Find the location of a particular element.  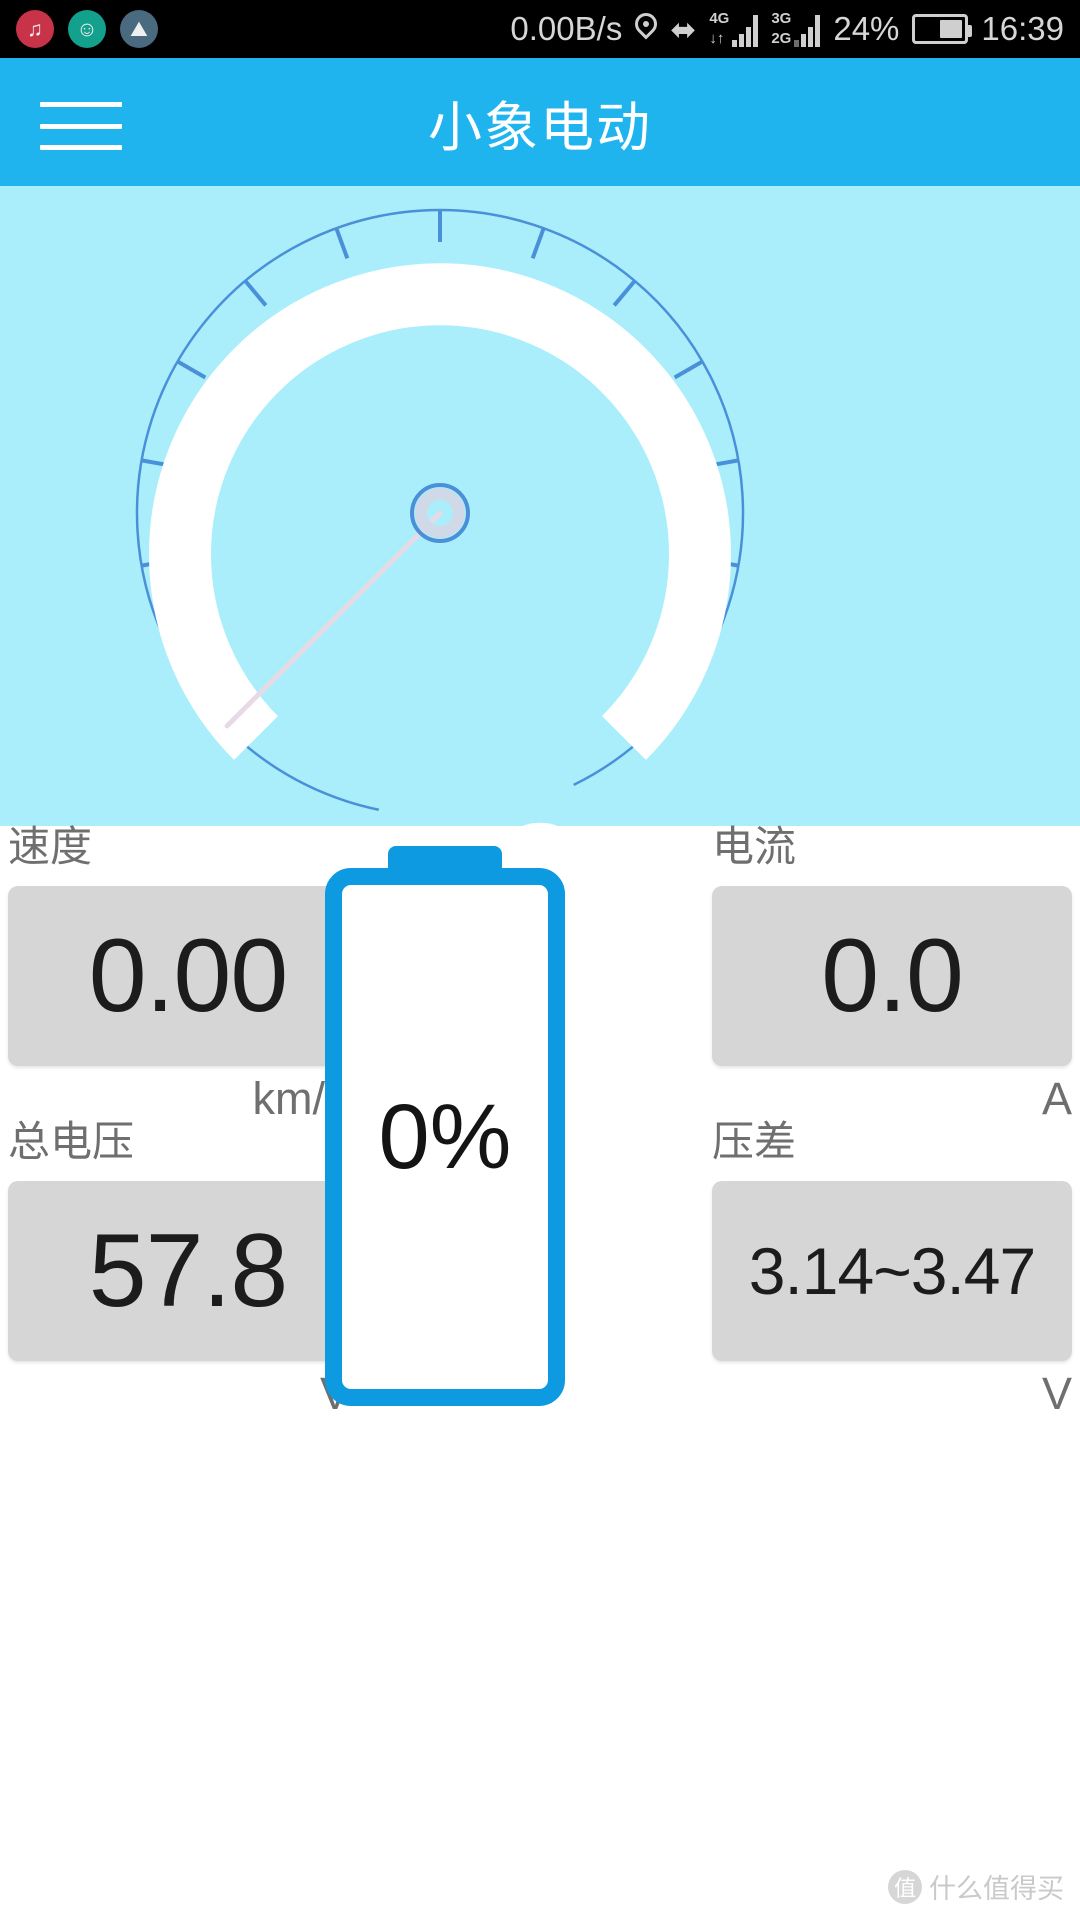

readout-speed: 速度 0.00 km/h is located at coordinates (188, 973).